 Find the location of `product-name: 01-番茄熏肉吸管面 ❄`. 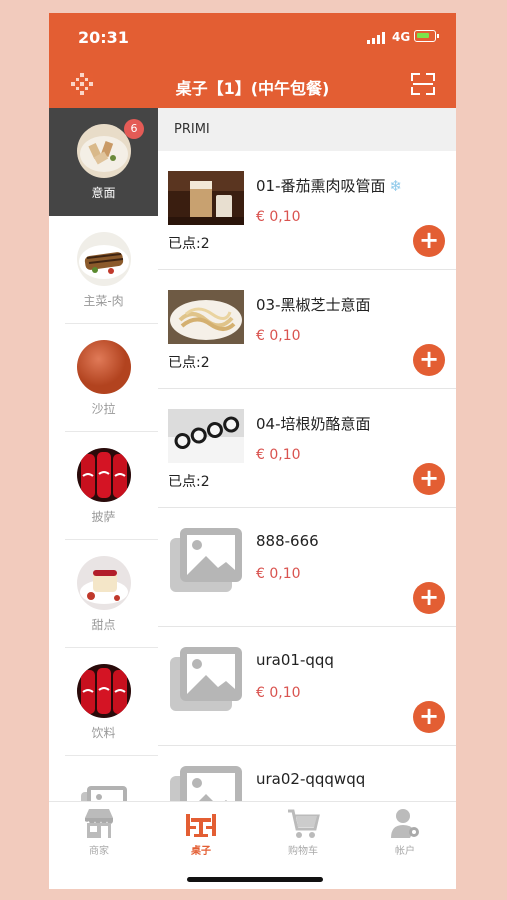

product-name: 01-番茄熏肉吸管面 ❄ is located at coordinates (329, 186).